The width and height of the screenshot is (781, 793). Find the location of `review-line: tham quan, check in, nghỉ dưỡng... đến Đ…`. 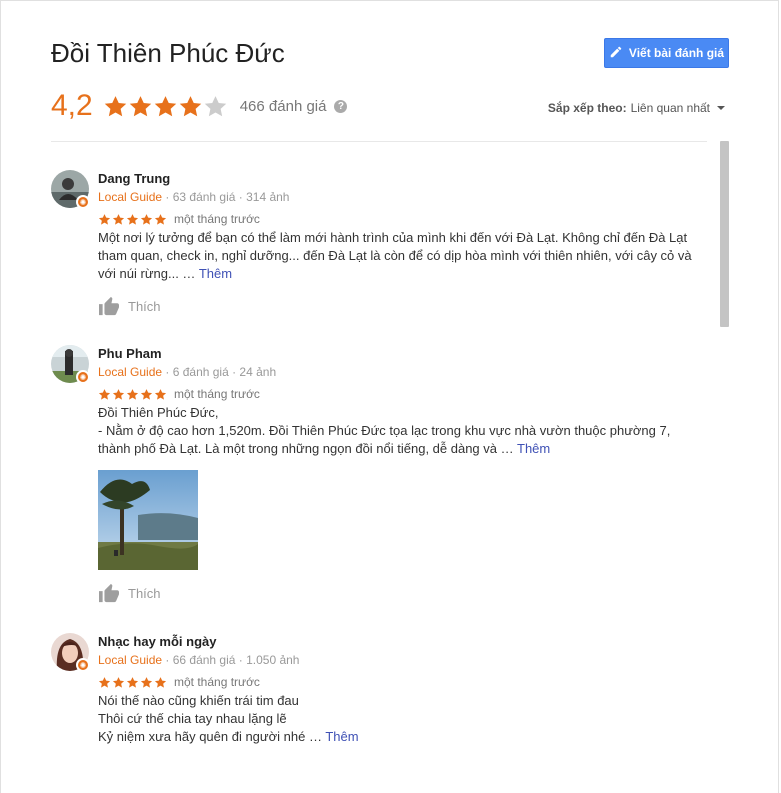

review-line: tham quan, check in, nghỉ dưỡng... đến Đ… is located at coordinates (395, 255).